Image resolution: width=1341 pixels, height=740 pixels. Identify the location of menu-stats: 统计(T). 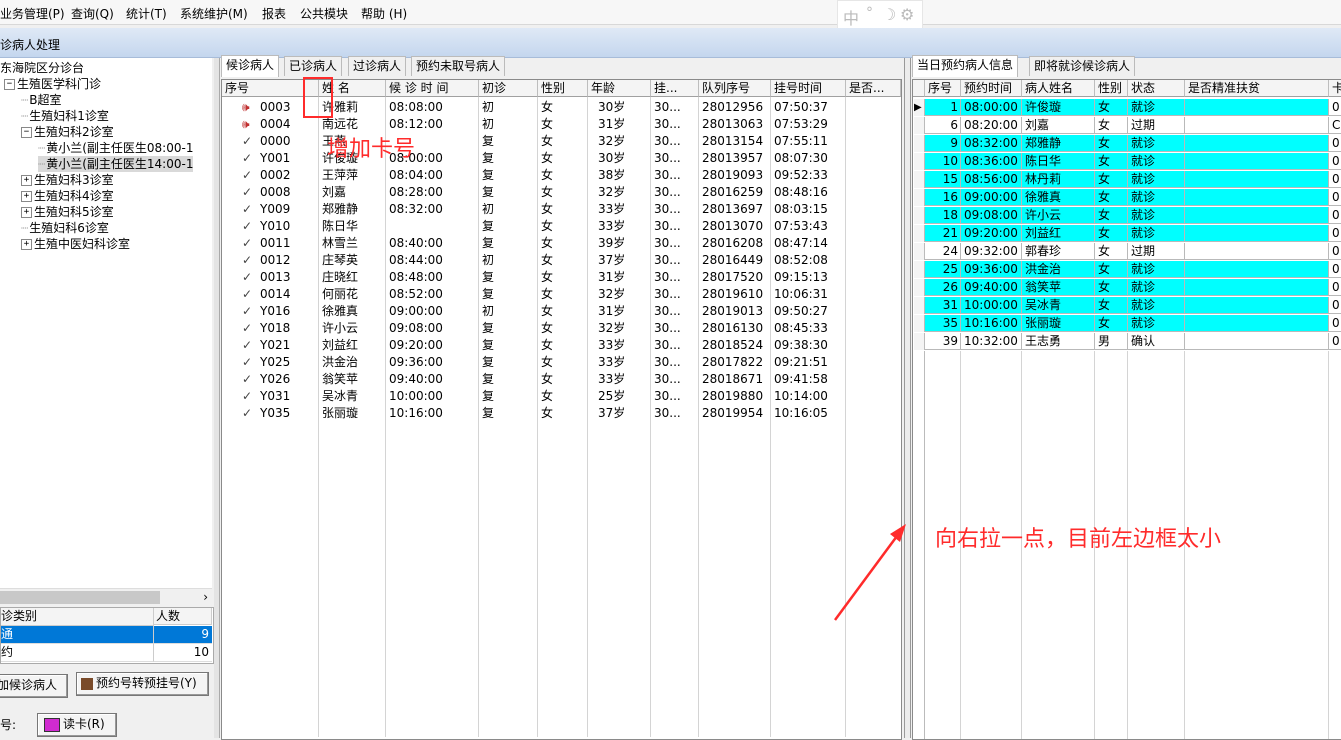
(146, 13).